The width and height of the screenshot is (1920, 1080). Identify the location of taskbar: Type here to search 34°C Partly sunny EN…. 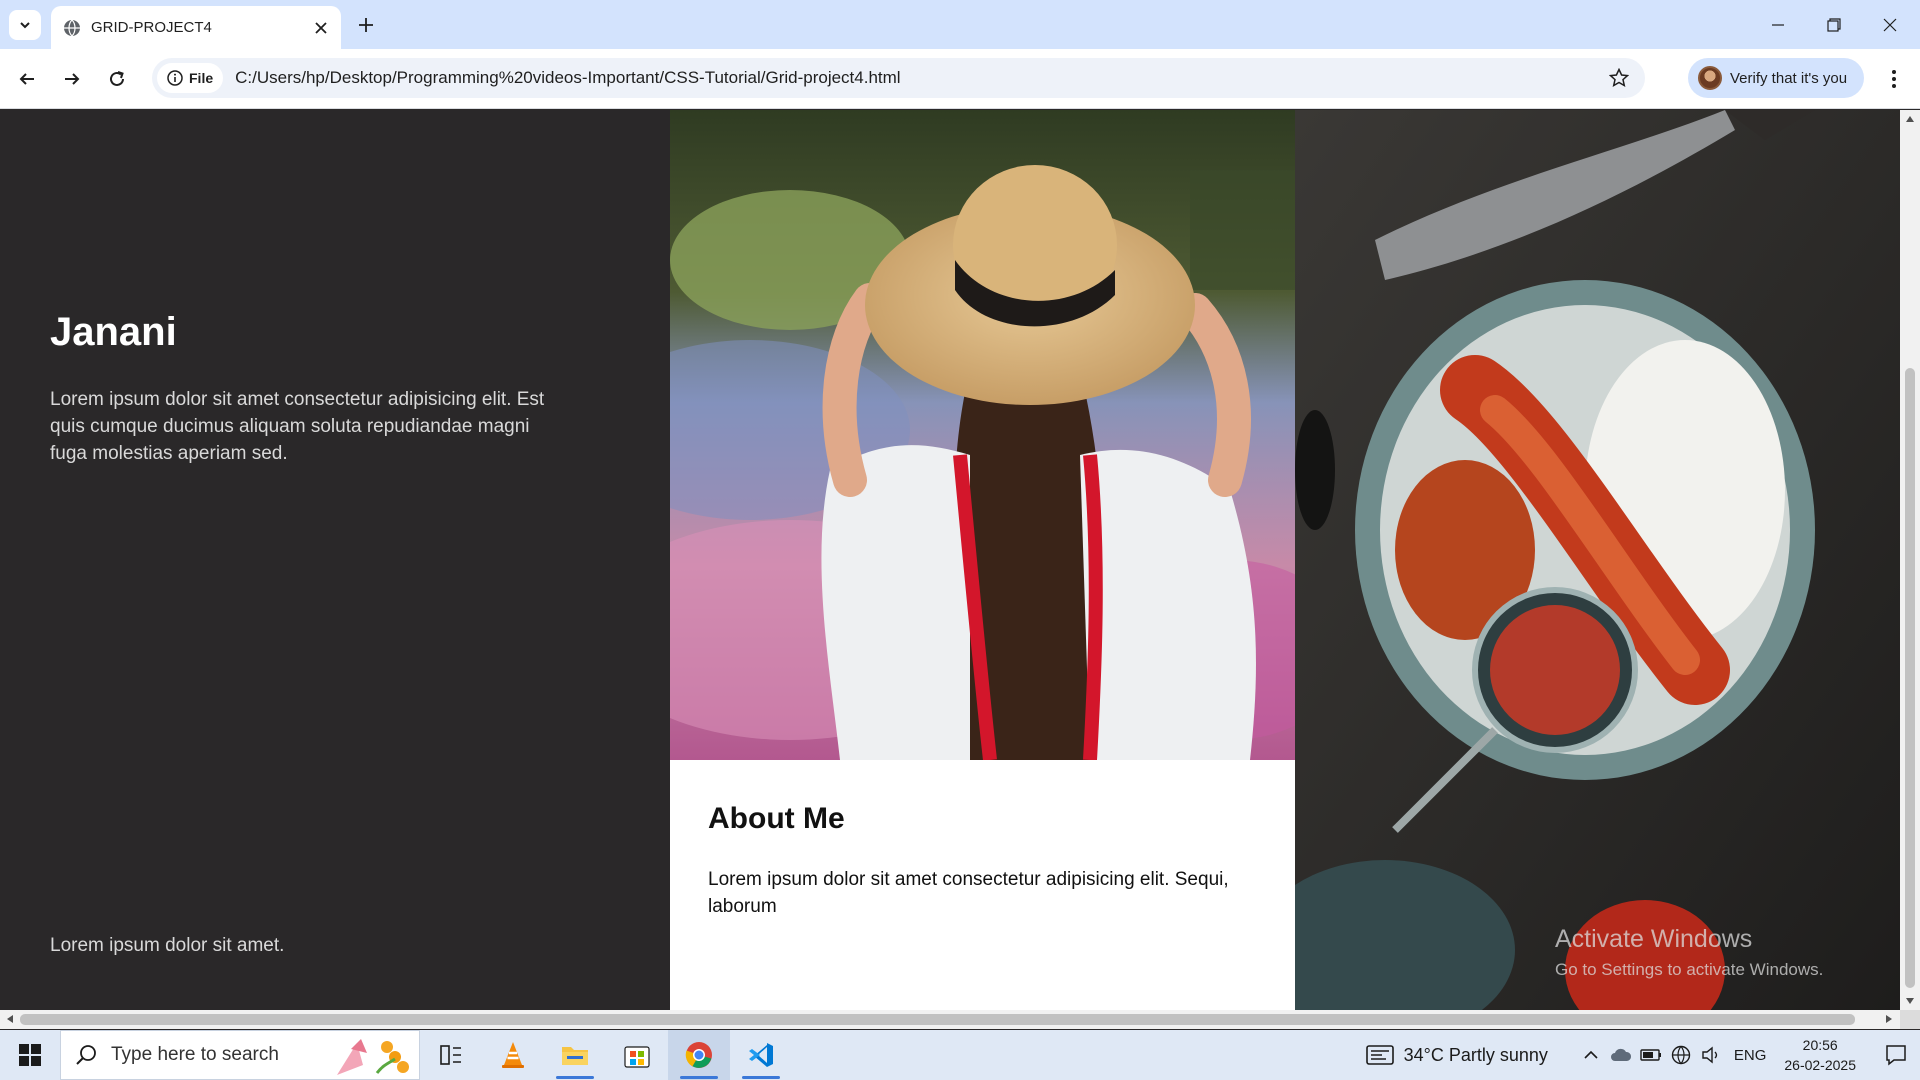
(960, 1055).